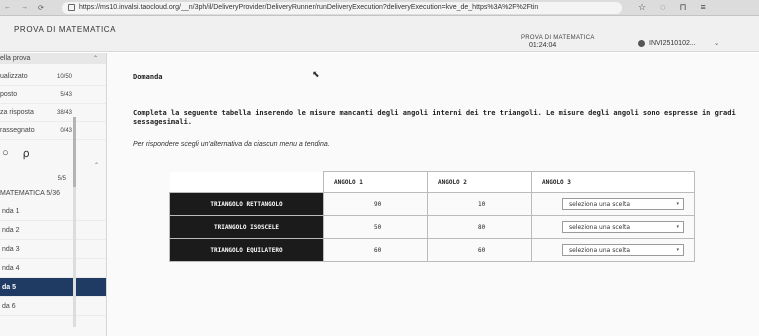 The width and height of the screenshot is (759, 336). I want to click on angle-value: 80, so click(479, 227).